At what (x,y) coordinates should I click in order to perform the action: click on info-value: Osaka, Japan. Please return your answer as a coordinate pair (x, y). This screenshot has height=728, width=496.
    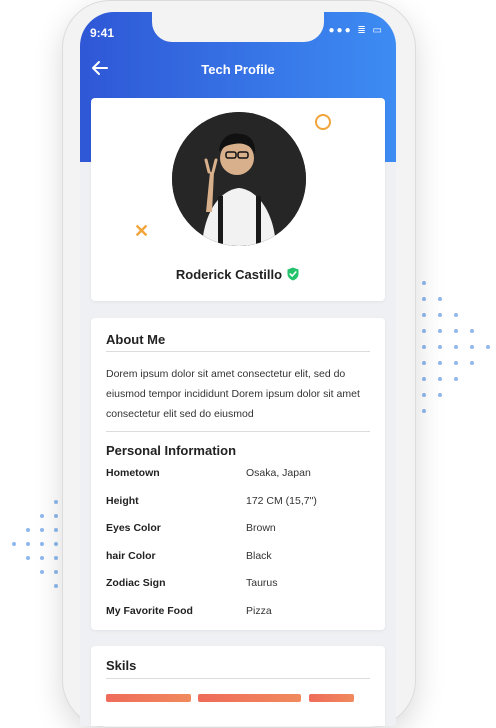
    Looking at the image, I should click on (278, 473).